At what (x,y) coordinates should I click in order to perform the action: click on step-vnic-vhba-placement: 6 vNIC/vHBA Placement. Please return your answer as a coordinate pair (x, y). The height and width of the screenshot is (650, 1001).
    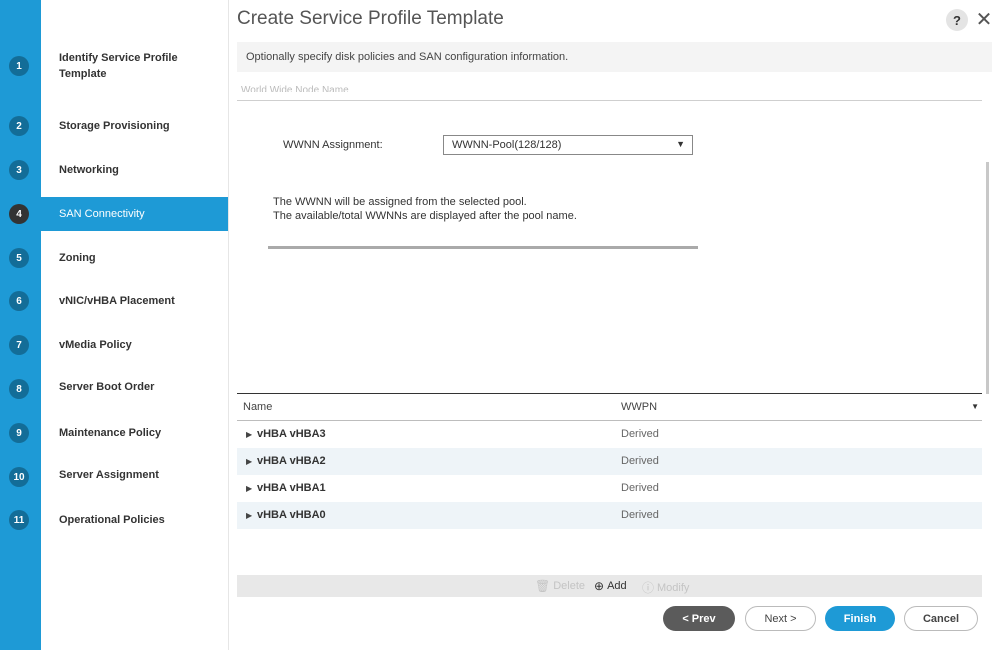
    Looking at the image, I should click on (114, 301).